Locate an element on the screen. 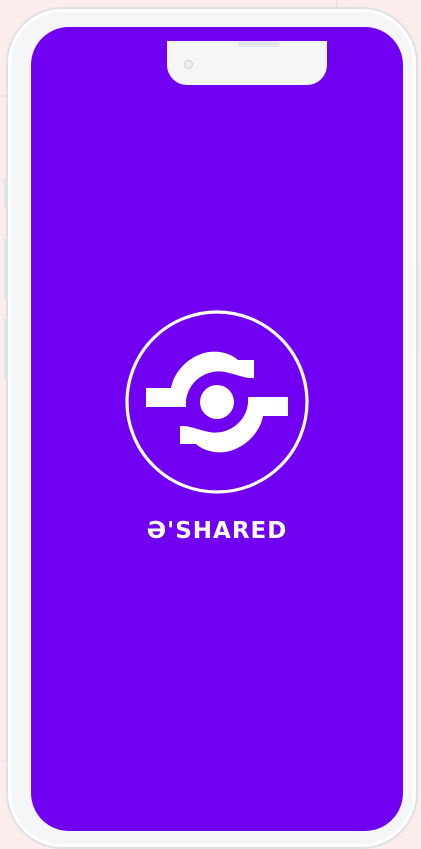  brand-wordmark: Ә'SHARED is located at coordinates (217, 531).